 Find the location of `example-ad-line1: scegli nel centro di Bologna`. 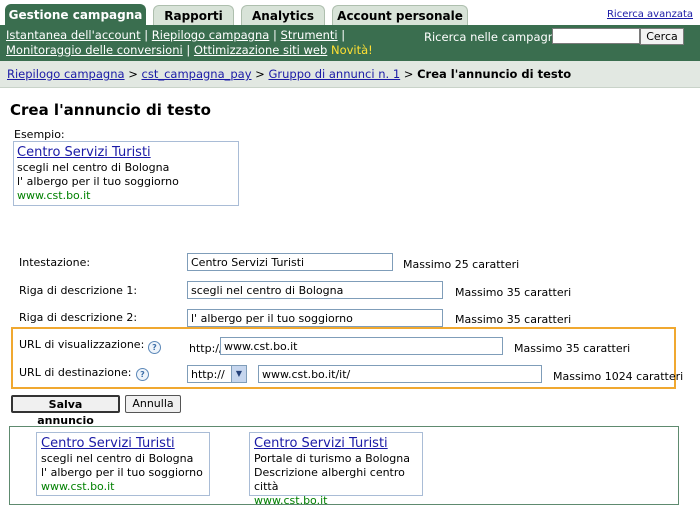

example-ad-line1: scegli nel centro di Bologna is located at coordinates (93, 167).